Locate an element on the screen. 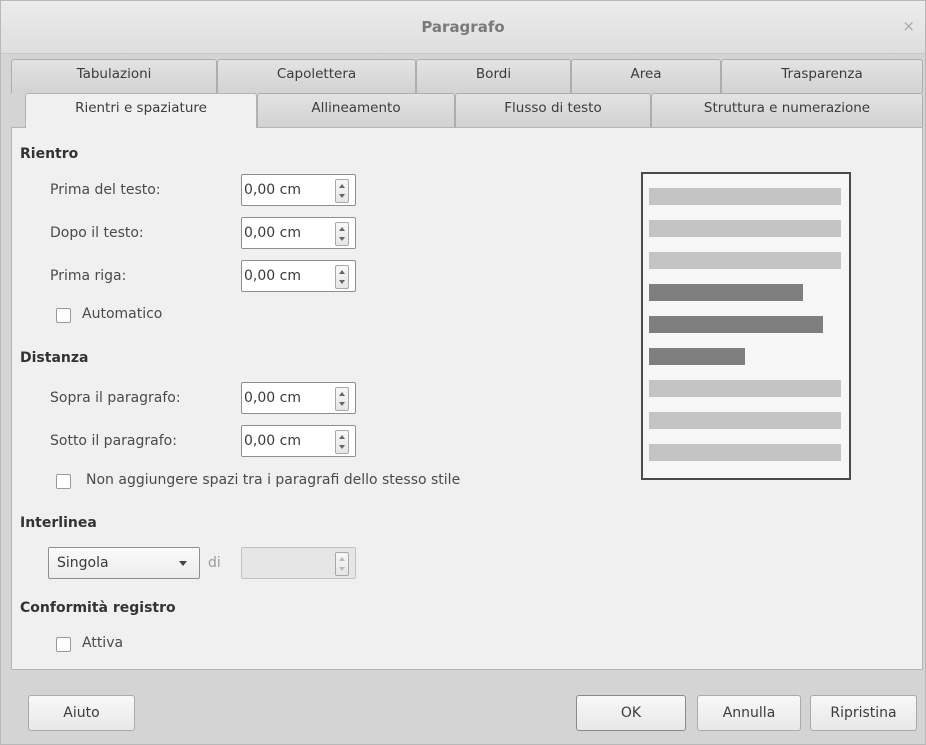 The image size is (926, 745). reset-button-label: Ripristina is located at coordinates (863, 713).